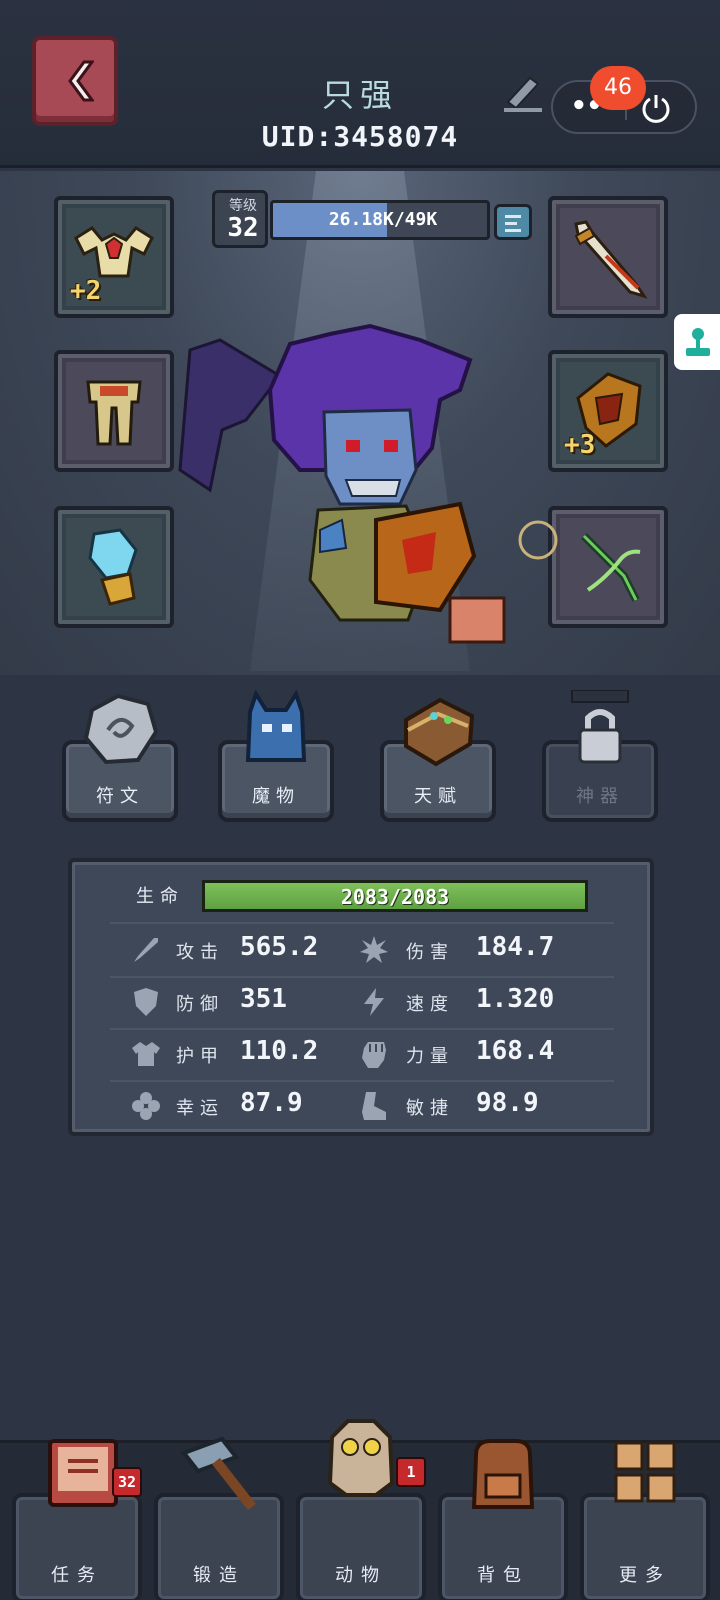 This screenshot has height=1600, width=720. Describe the element at coordinates (243, 228) in the screenshot. I see `level-value: 32` at that location.